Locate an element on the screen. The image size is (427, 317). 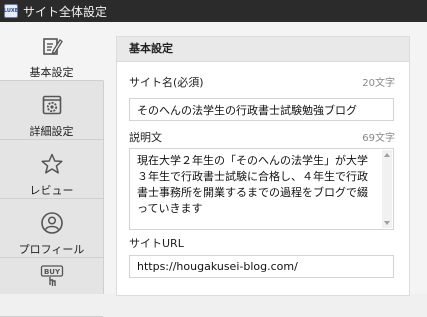
svg-text: BUY is located at coordinates (51, 272).